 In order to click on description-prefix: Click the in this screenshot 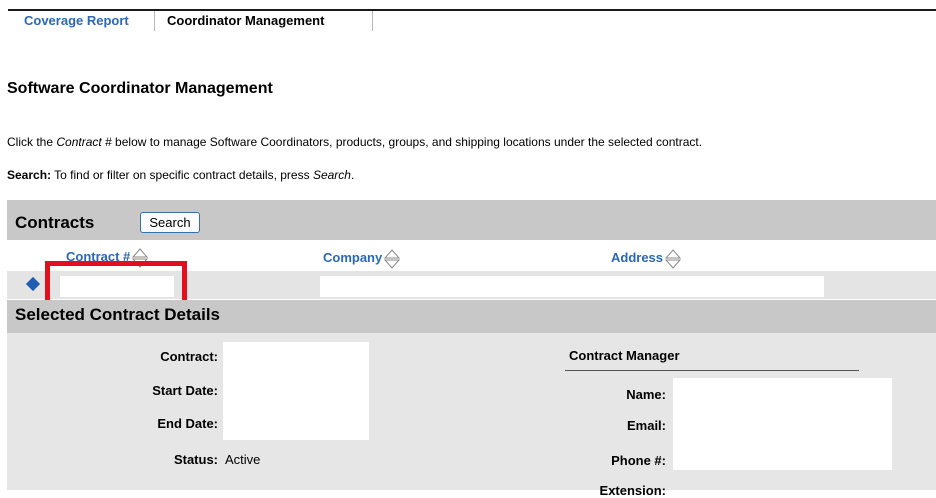, I will do `click(32, 142)`.